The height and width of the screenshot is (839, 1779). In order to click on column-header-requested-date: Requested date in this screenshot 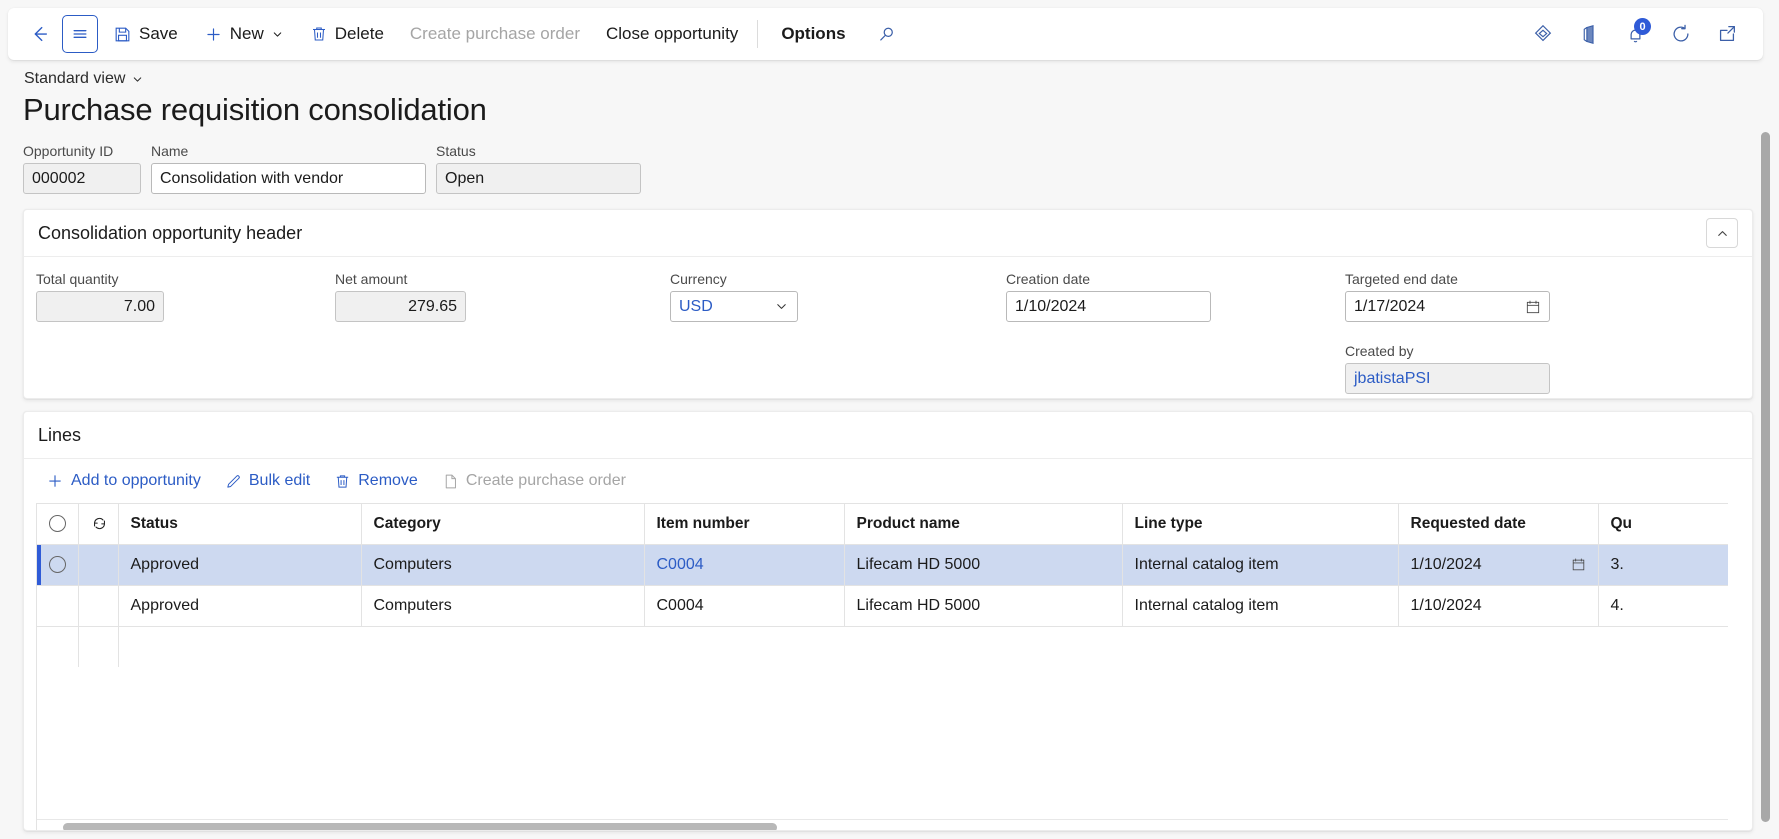, I will do `click(1498, 524)`.